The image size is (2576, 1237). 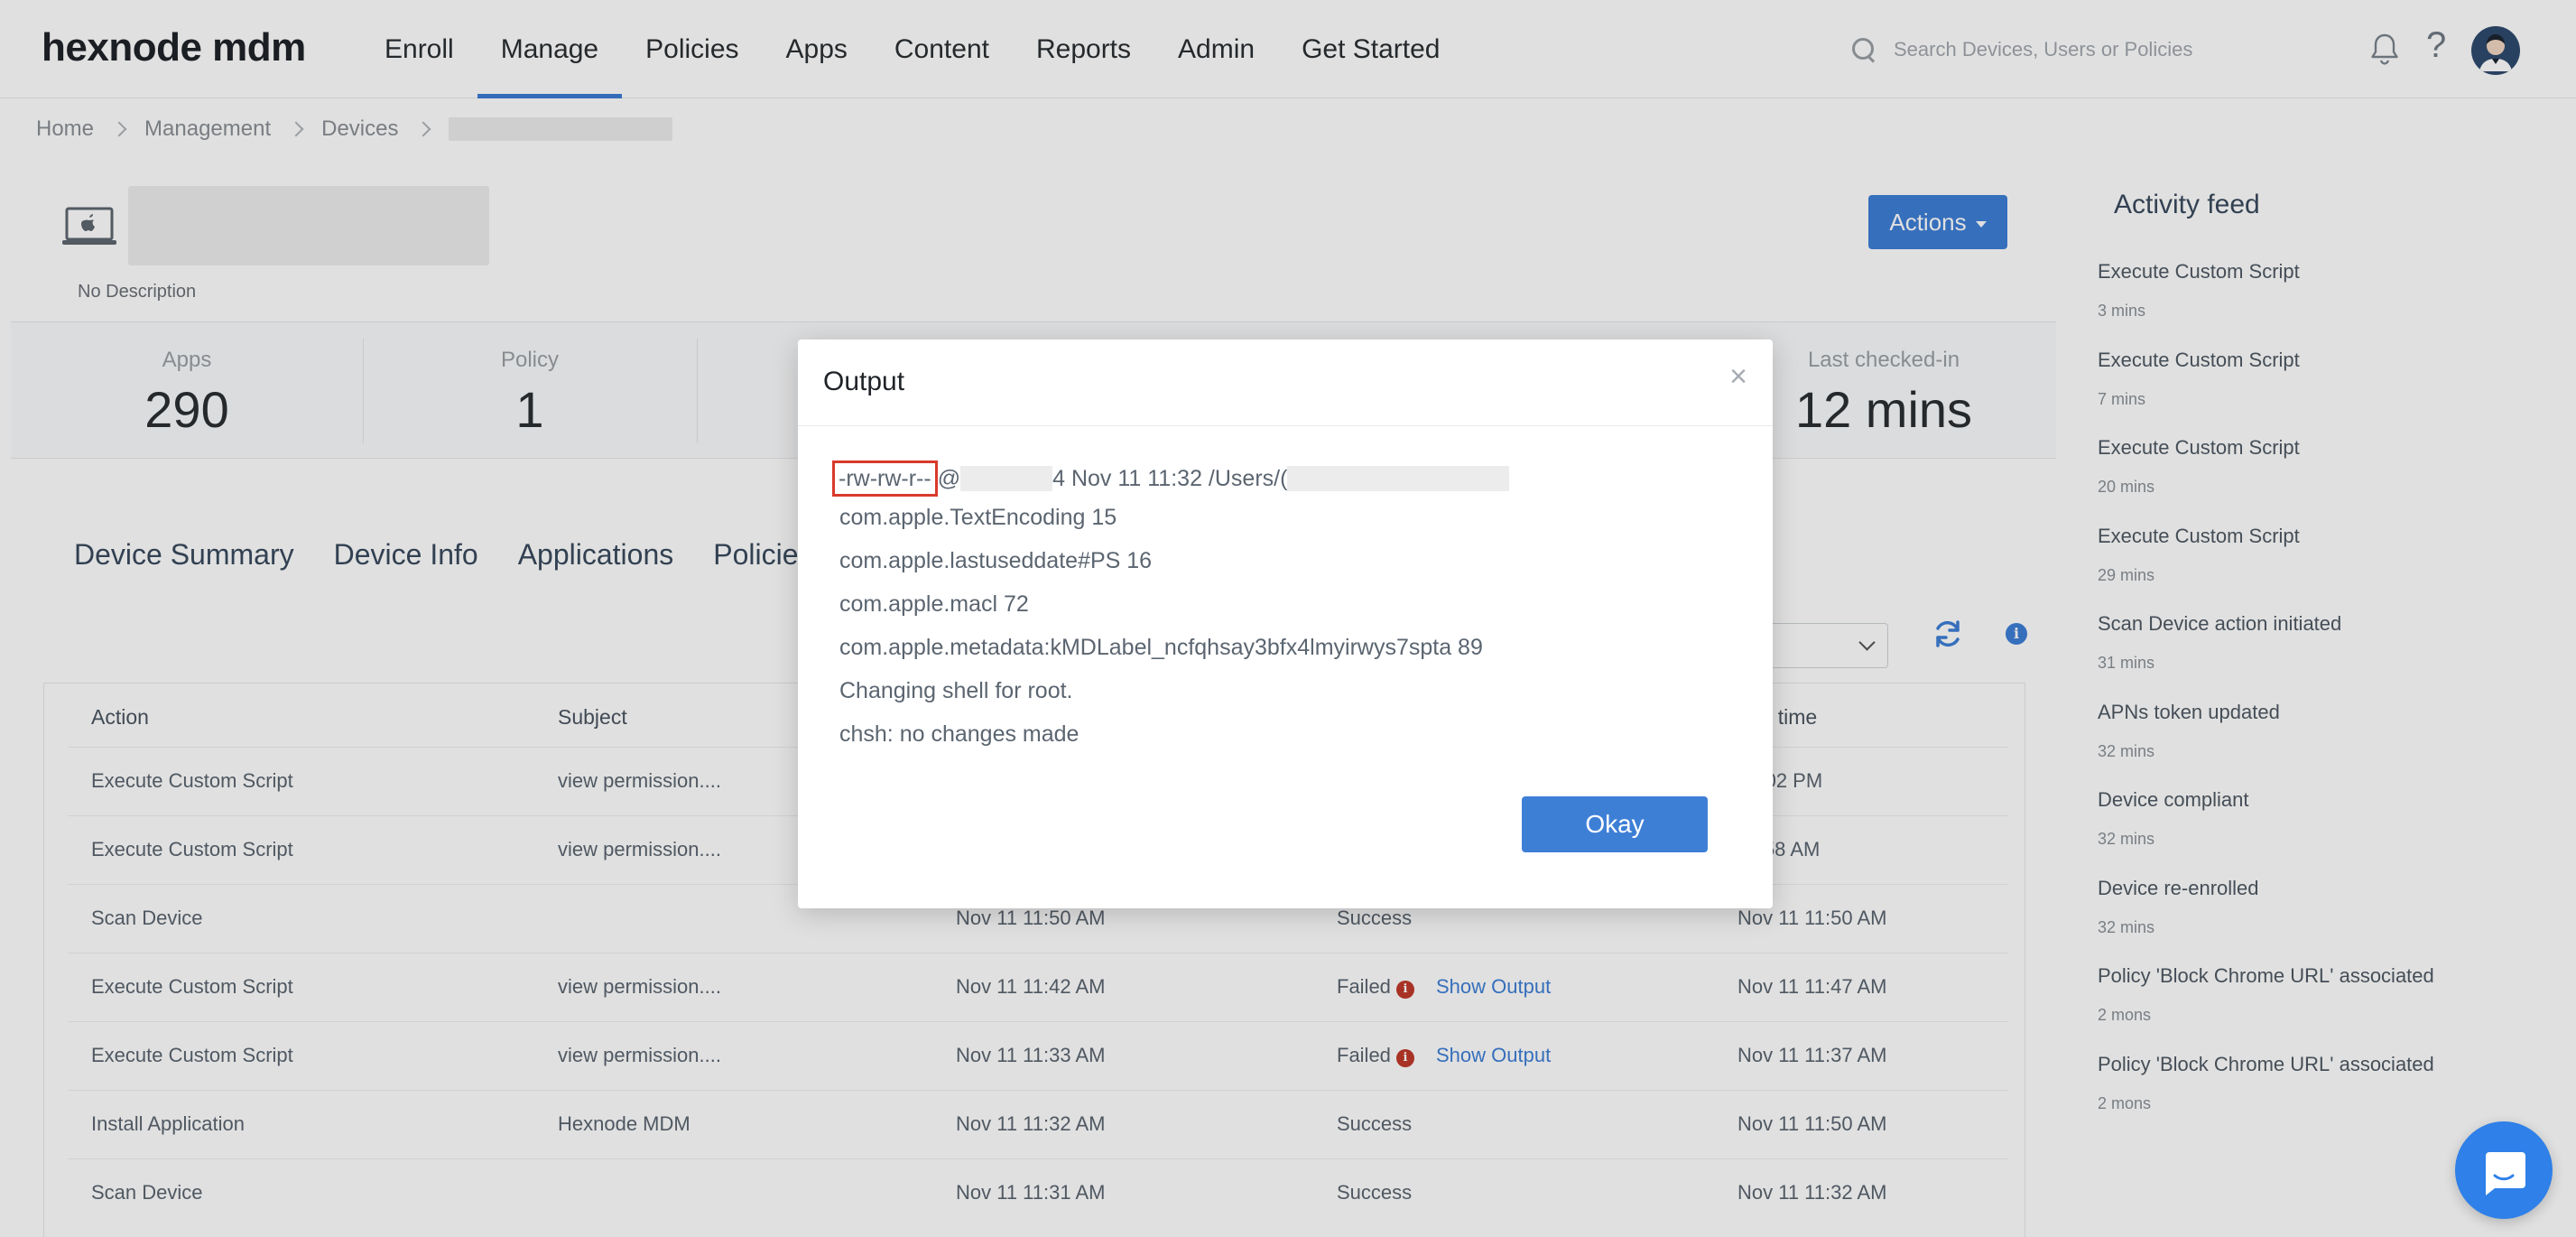 I want to click on output-dialog-title: Output, so click(x=864, y=381).